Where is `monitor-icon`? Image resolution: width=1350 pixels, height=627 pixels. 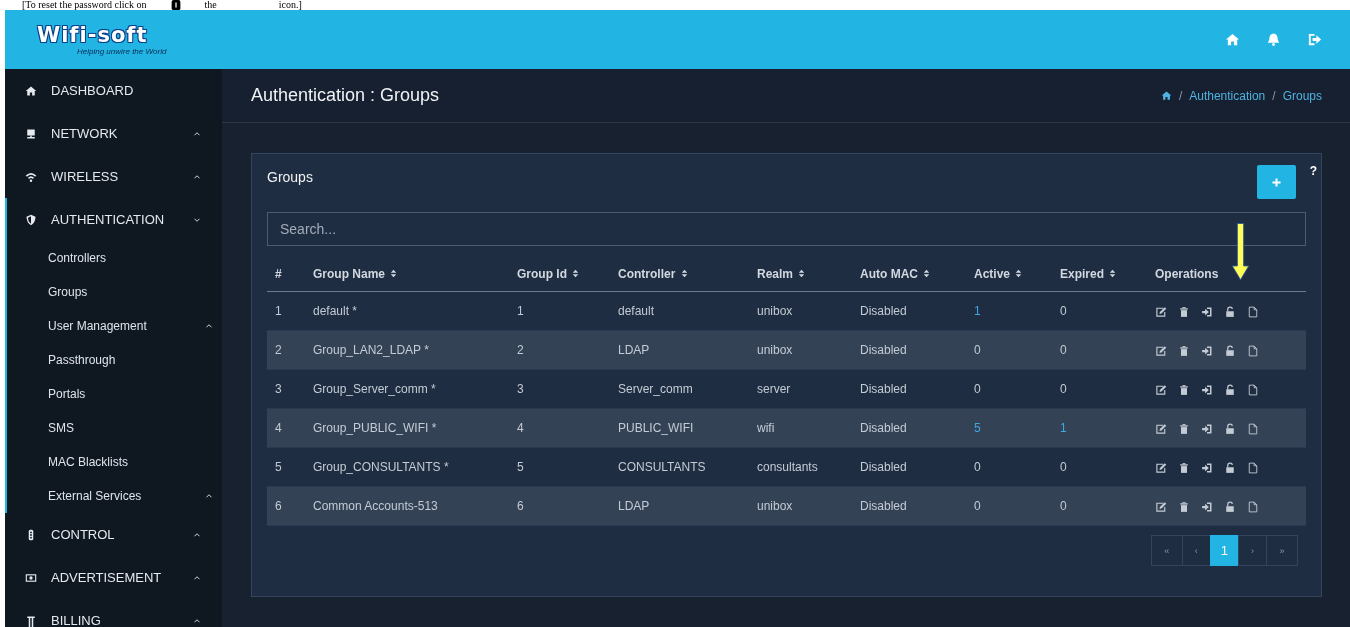
monitor-icon is located at coordinates (31, 133).